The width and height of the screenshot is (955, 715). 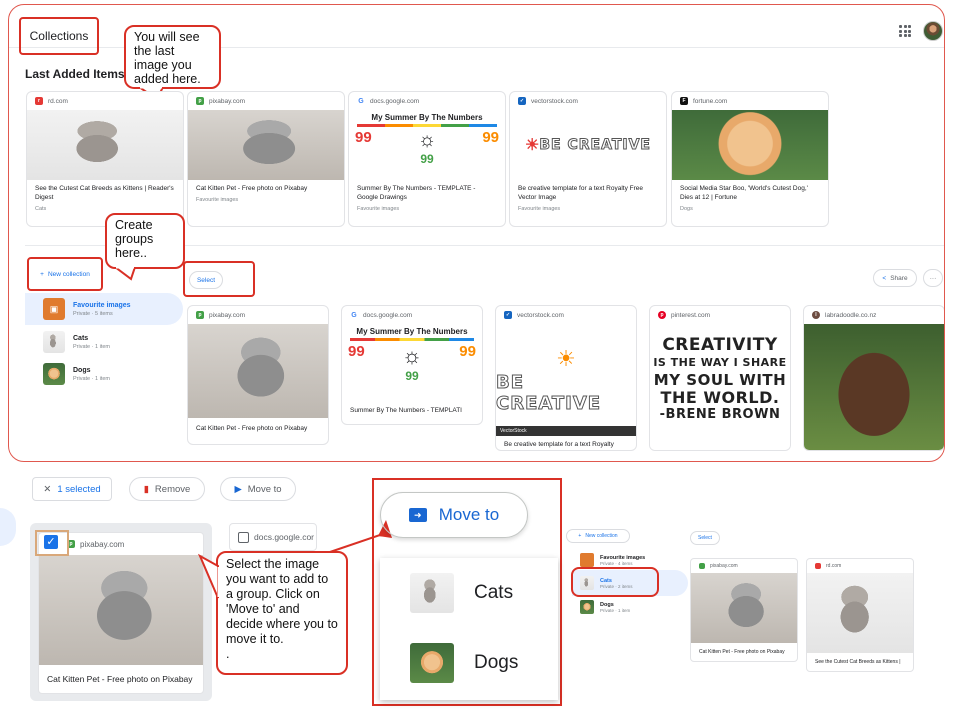 I want to click on sidebar-edge, so click(x=8, y=527).